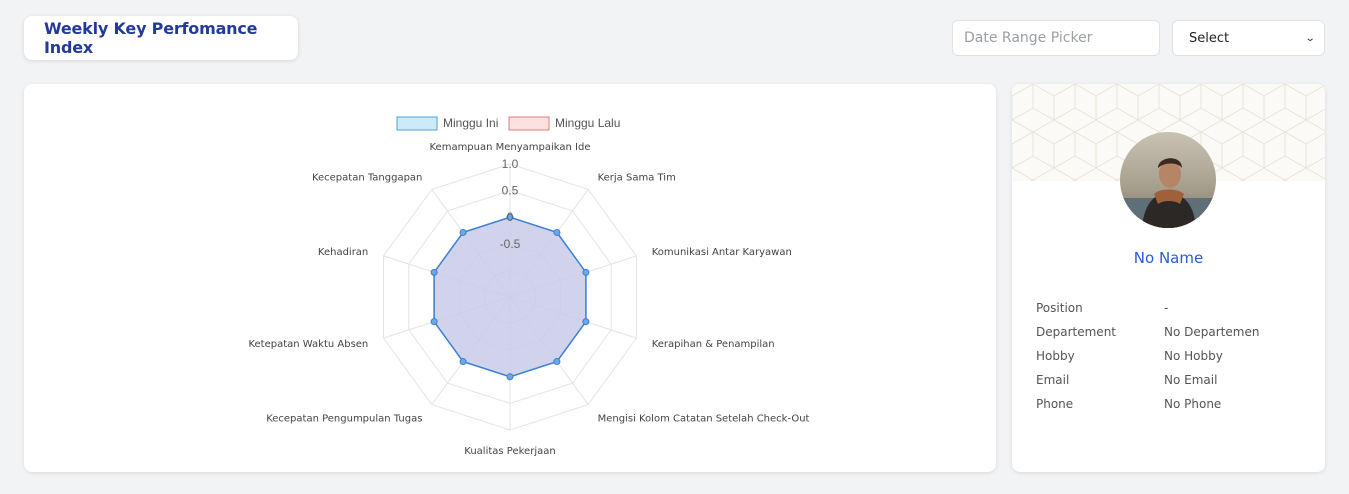 The width and height of the screenshot is (1349, 494). Describe the element at coordinates (470, 123) in the screenshot. I see `legend-label: Minggu Ini` at that location.